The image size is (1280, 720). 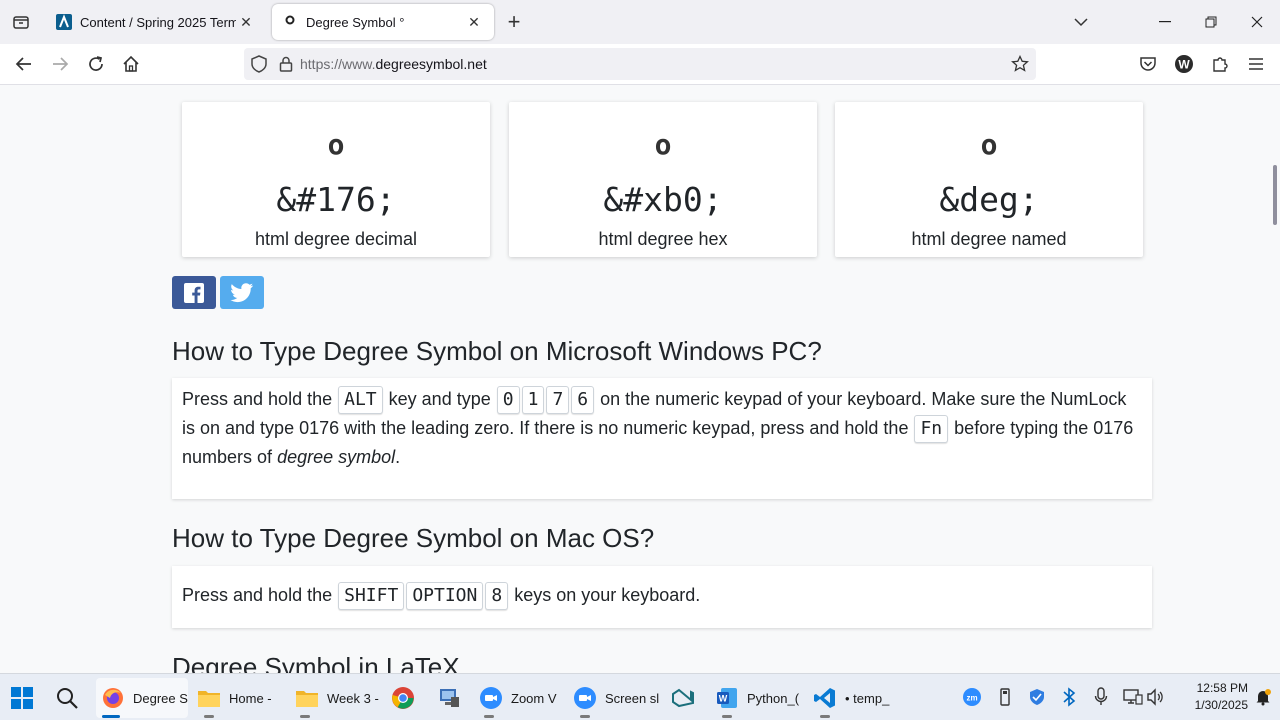 What do you see at coordinates (24, 64) in the screenshot?
I see `back-arrow-icon` at bounding box center [24, 64].